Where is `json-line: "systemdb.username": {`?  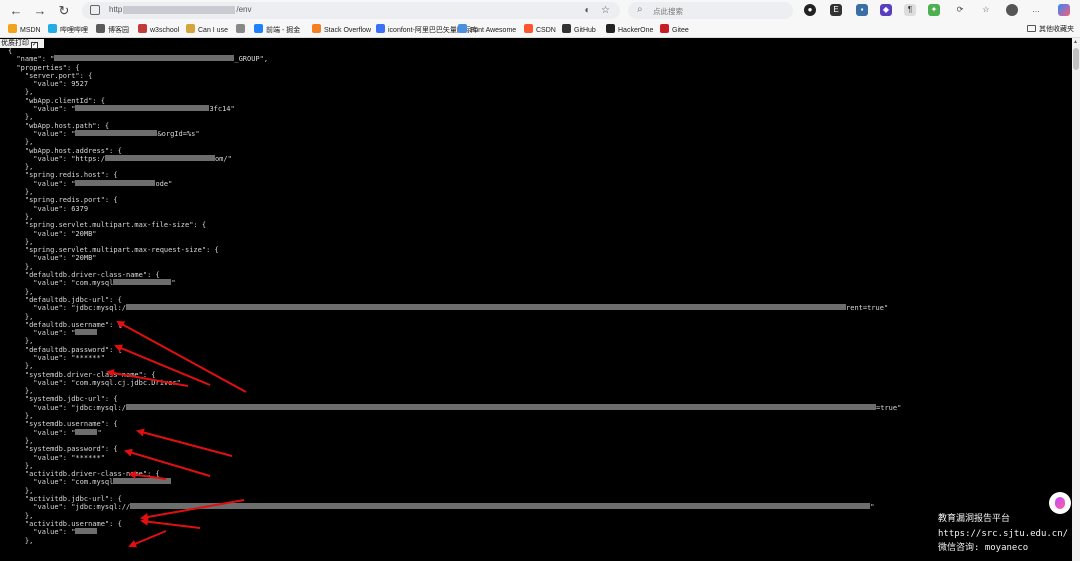 json-line: "systemdb.username": { is located at coordinates (454, 424).